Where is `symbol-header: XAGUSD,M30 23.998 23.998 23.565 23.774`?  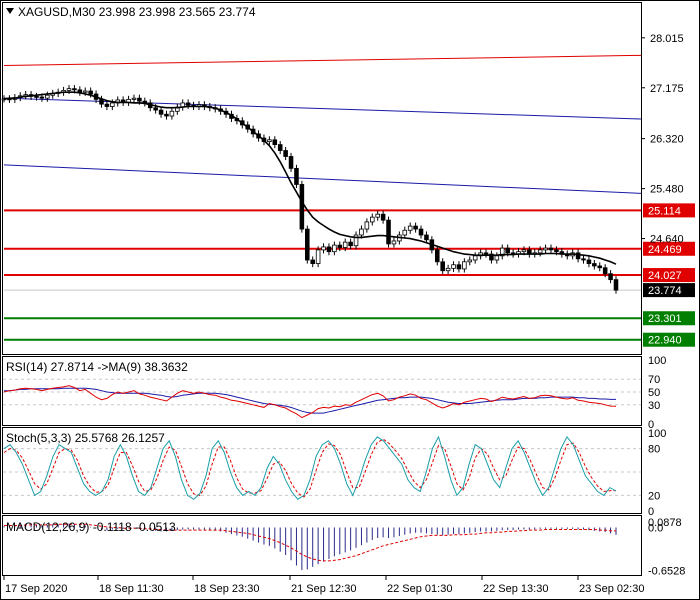
symbol-header: XAGUSD,M30 23.998 23.998 23.565 23.774 is located at coordinates (137, 12).